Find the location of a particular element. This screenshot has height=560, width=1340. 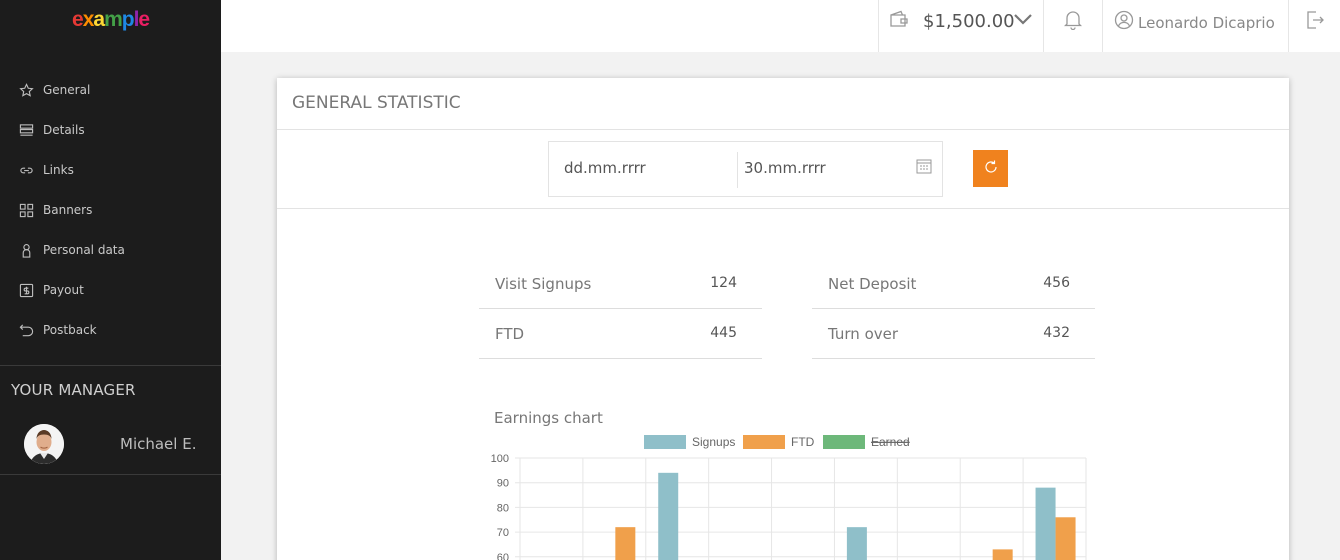

logo-letter: m is located at coordinates (113, 19).